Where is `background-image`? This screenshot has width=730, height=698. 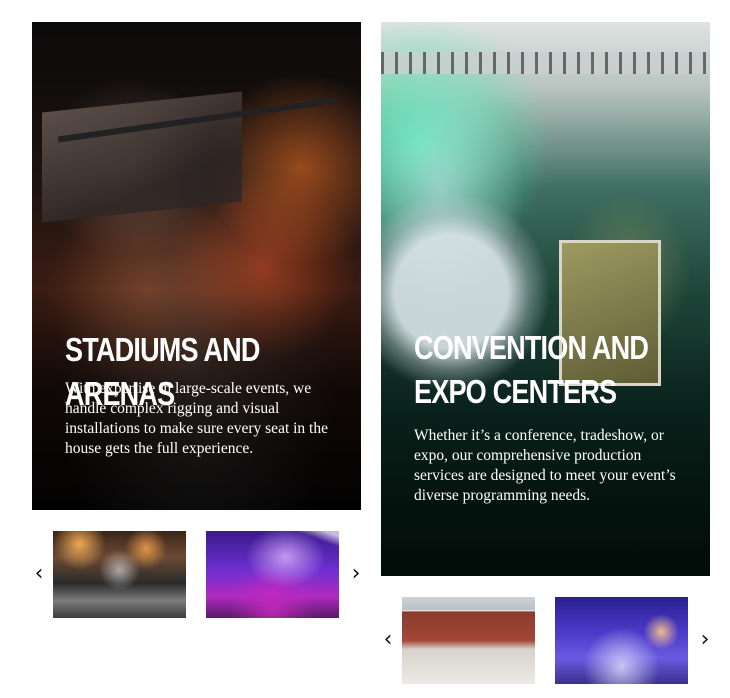 background-image is located at coordinates (142, 157).